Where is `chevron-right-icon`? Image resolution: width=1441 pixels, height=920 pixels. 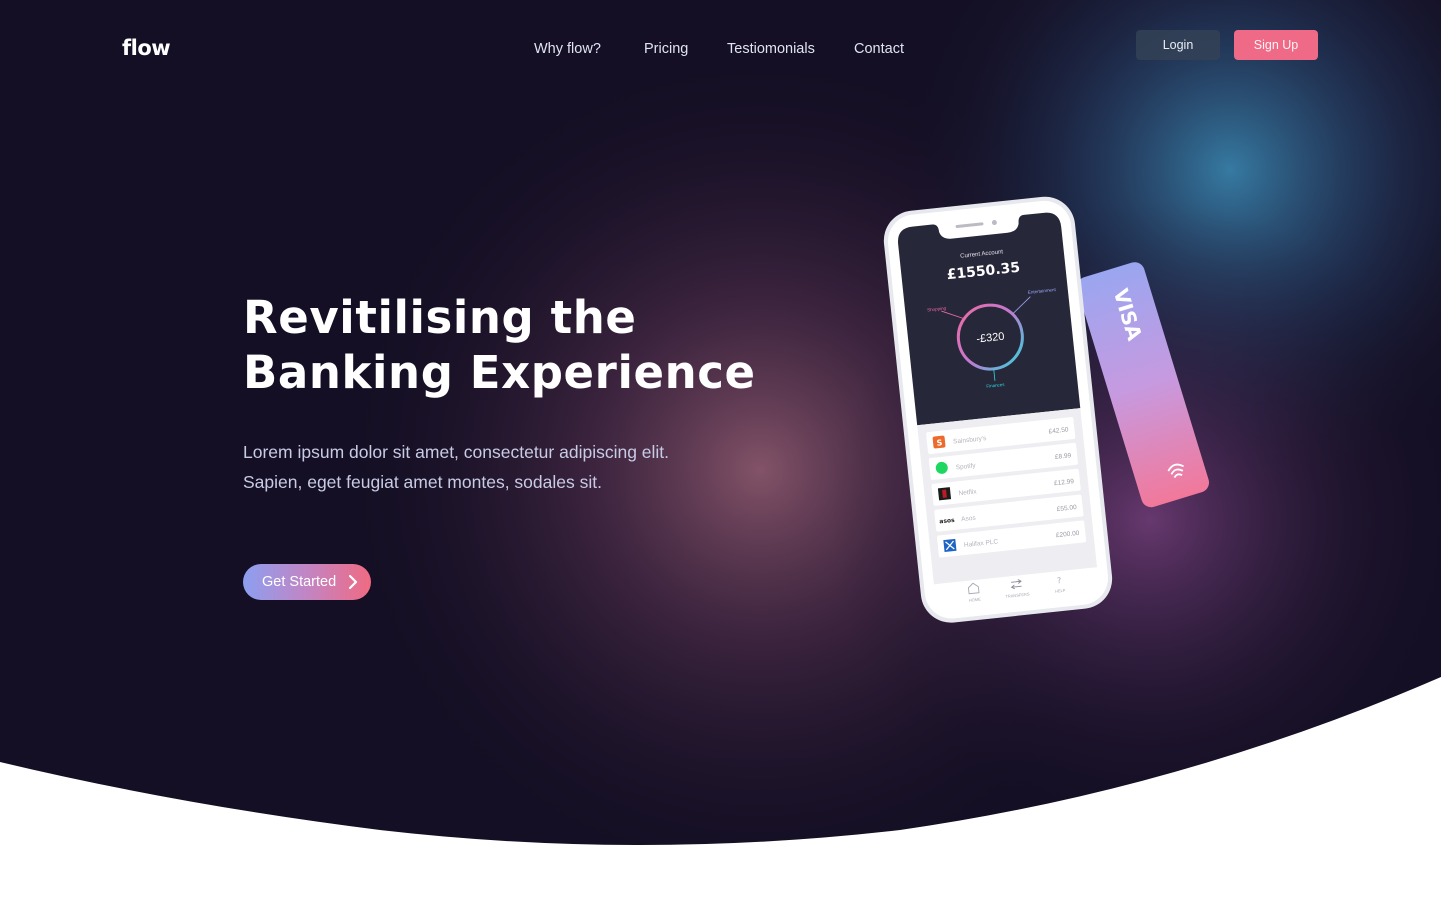 chevron-right-icon is located at coordinates (353, 582).